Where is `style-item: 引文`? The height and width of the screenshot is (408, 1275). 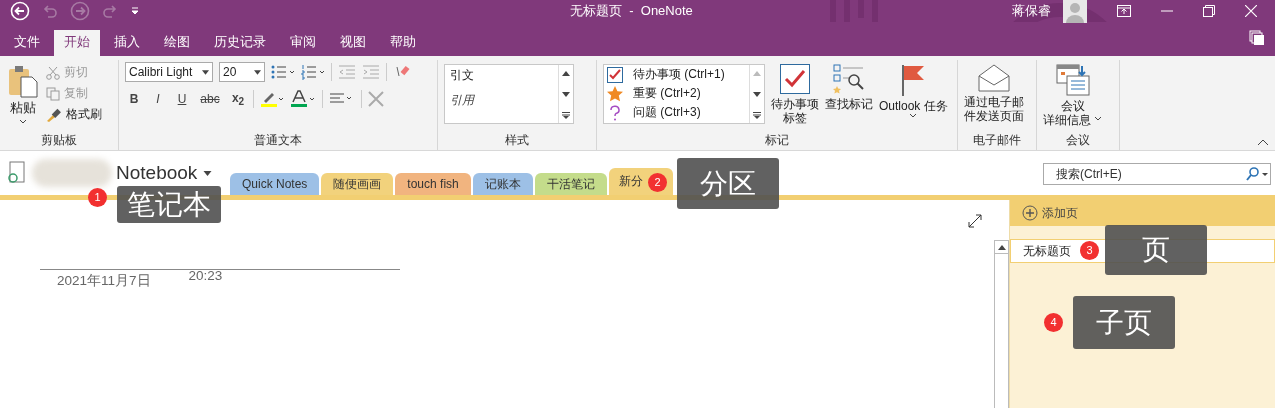 style-item: 引文 is located at coordinates (501, 75).